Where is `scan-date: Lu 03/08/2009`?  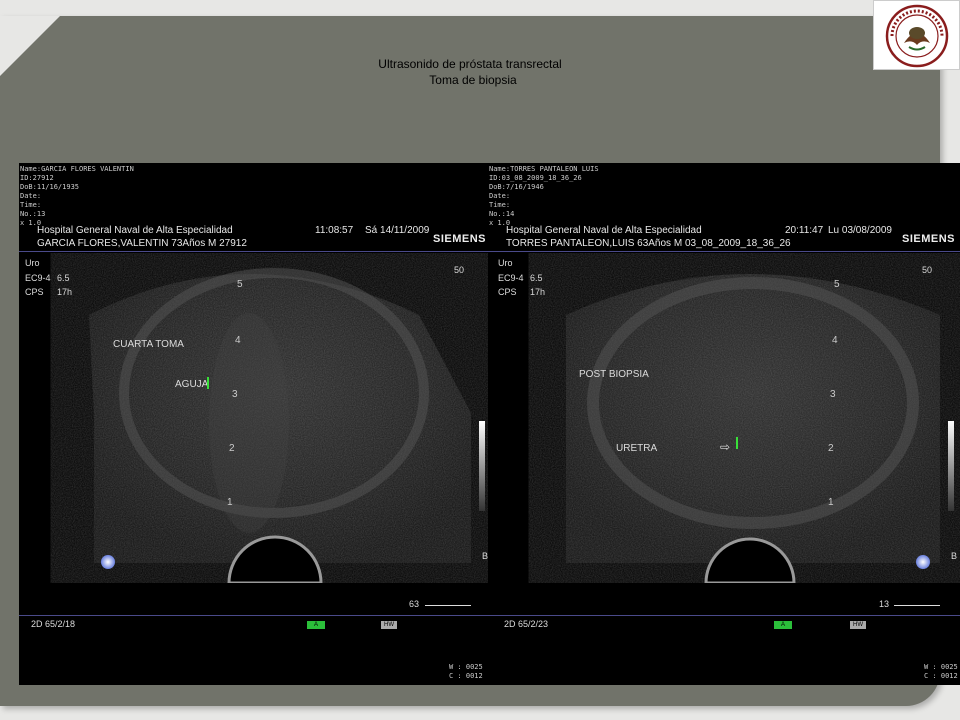
scan-date: Lu 03/08/2009 is located at coordinates (860, 230).